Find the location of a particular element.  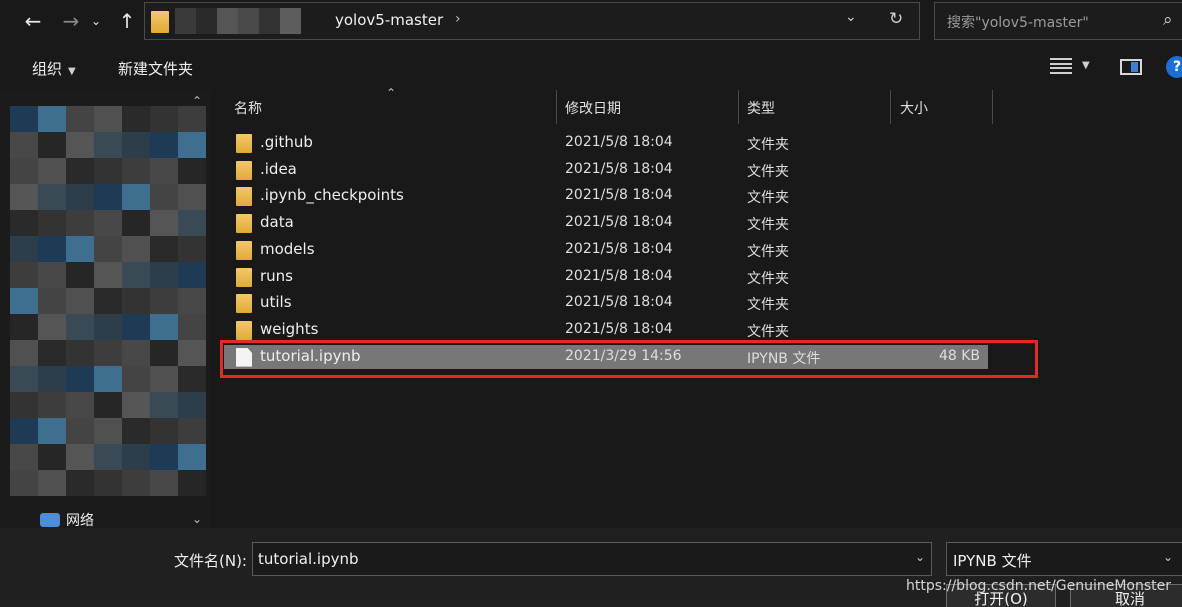

network-label: 网络 is located at coordinates (80, 521).